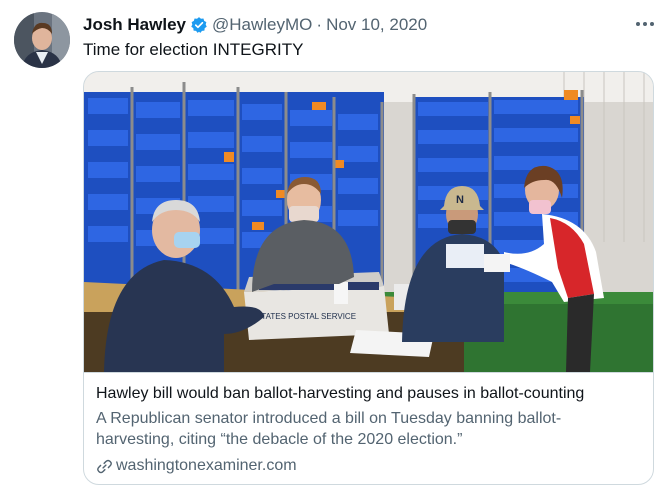  Describe the element at coordinates (645, 24) in the screenshot. I see `more-options-icon` at that location.